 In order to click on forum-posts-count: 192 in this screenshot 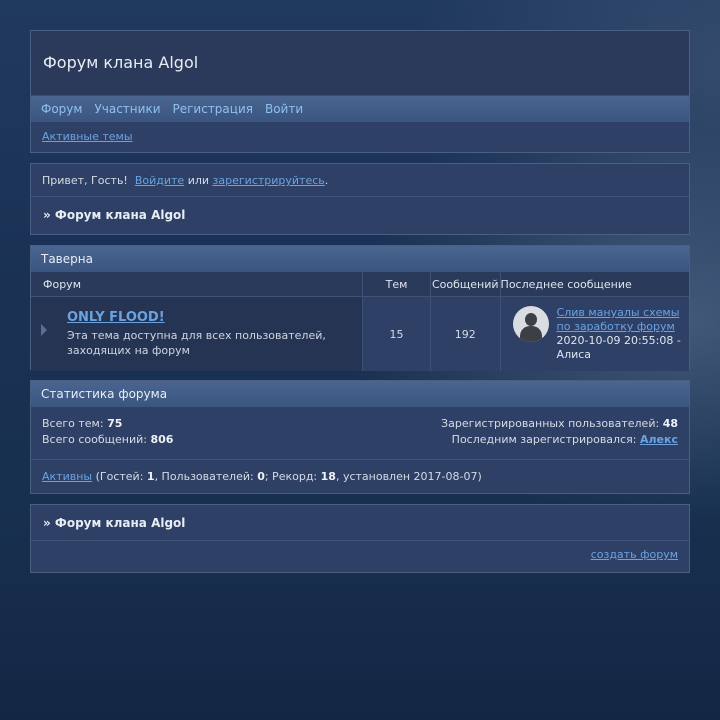, I will do `click(465, 333)`.